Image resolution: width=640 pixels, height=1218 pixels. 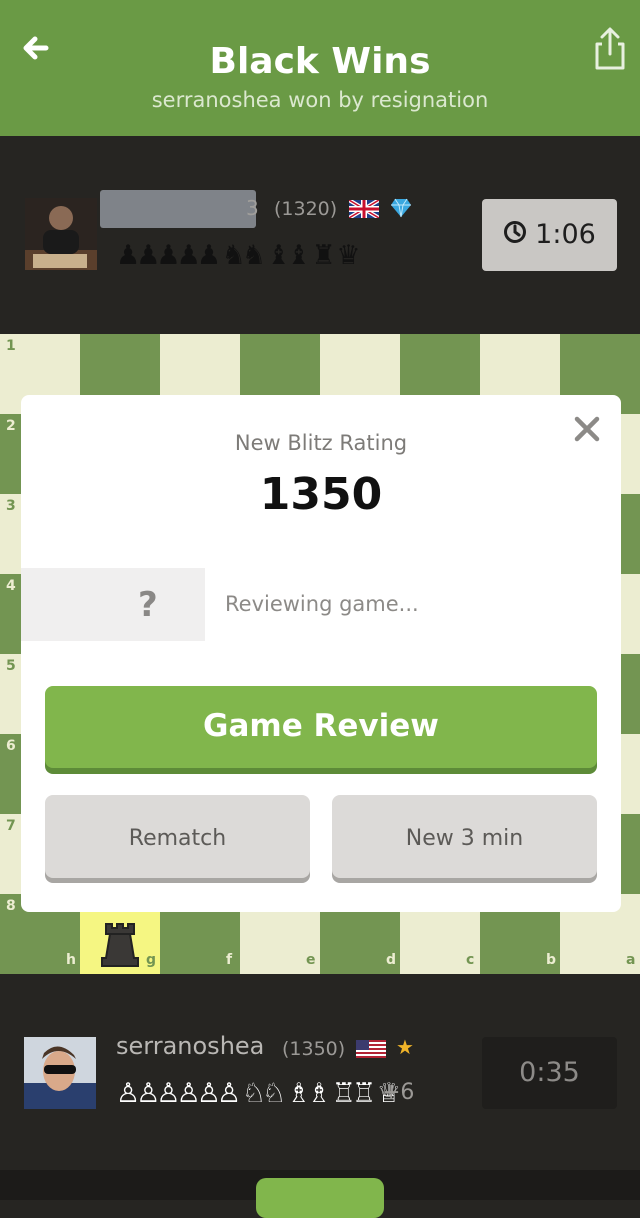 I want to click on file-label: e, so click(x=311, y=960).